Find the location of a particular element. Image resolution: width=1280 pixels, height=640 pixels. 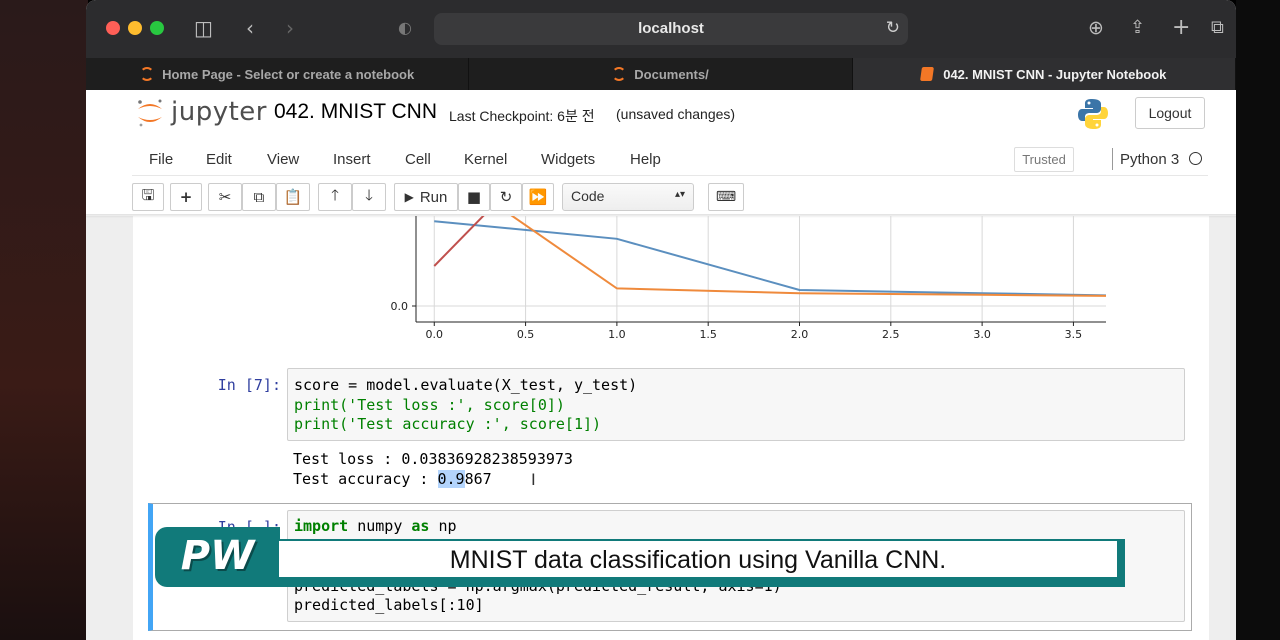

logout-button: Logout is located at coordinates (1170, 113).